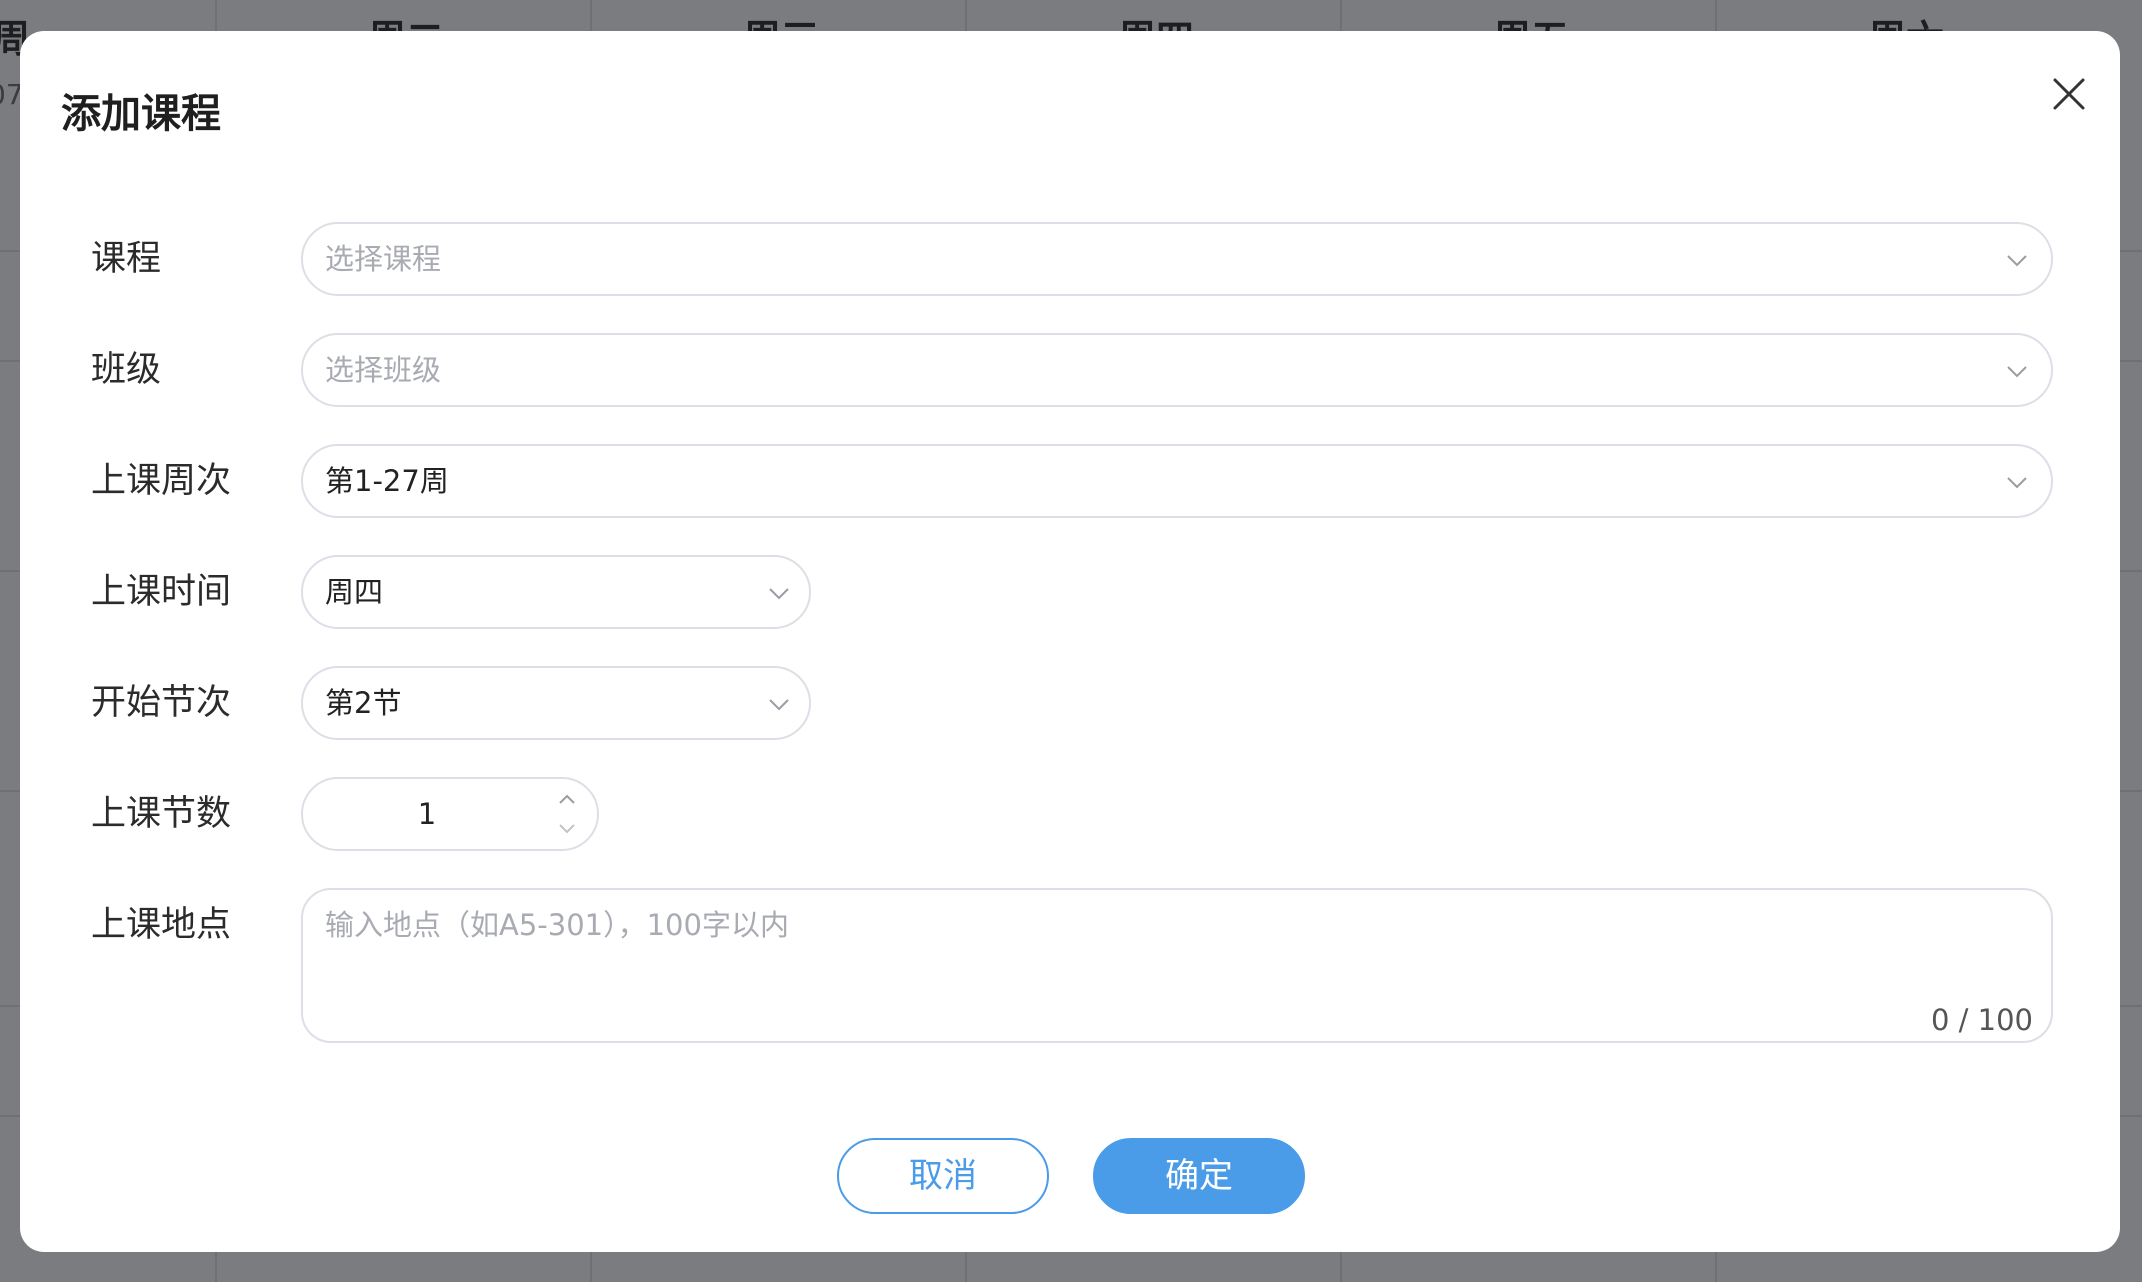 The image size is (2142, 1282). I want to click on class-select: 选择班级, so click(1177, 370).